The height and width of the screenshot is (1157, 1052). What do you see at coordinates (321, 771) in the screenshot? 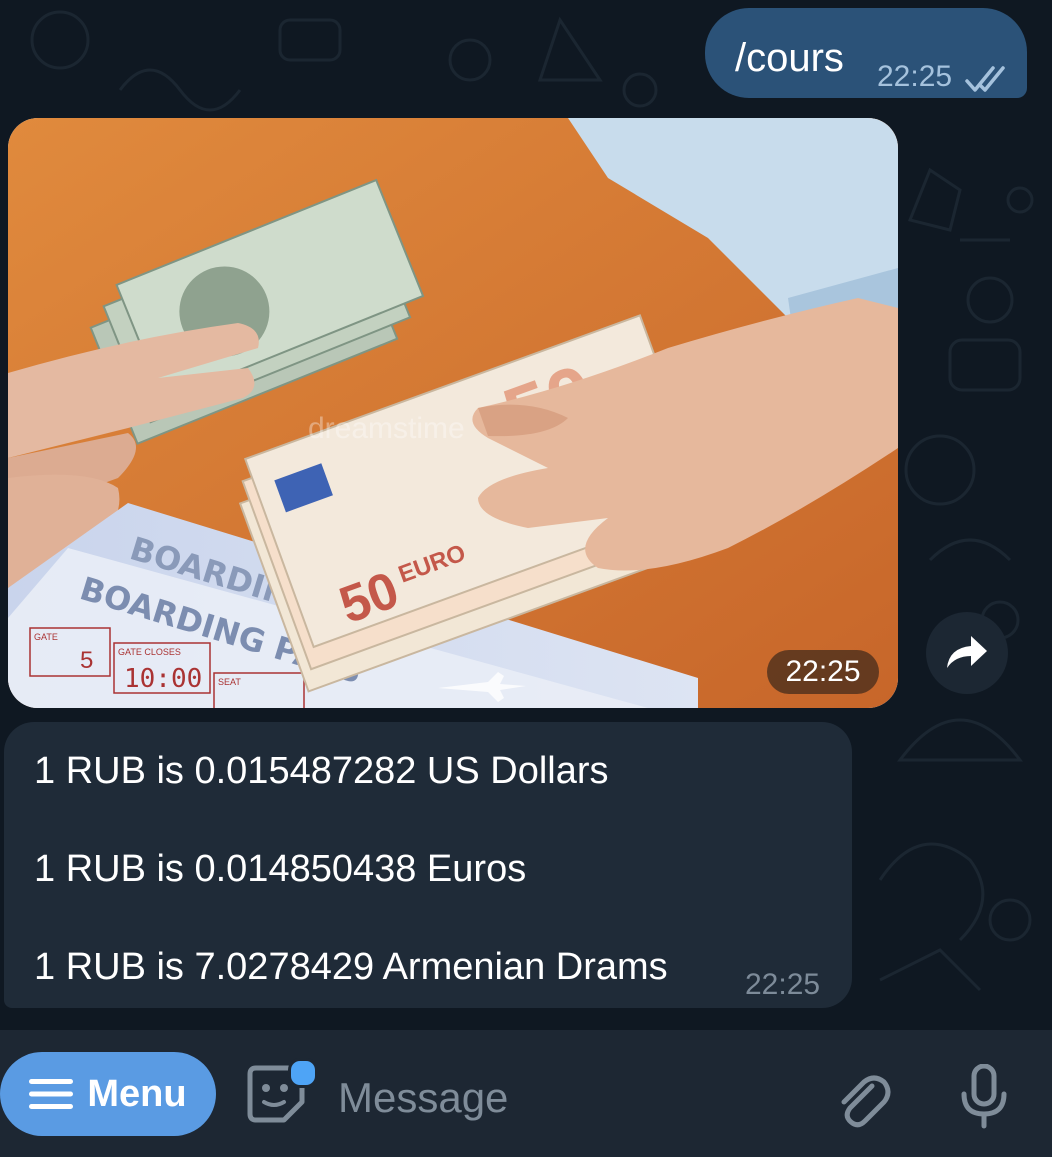
I see `rate-usd-line: 1 RUB is 0.015487282 US Dollars` at bounding box center [321, 771].